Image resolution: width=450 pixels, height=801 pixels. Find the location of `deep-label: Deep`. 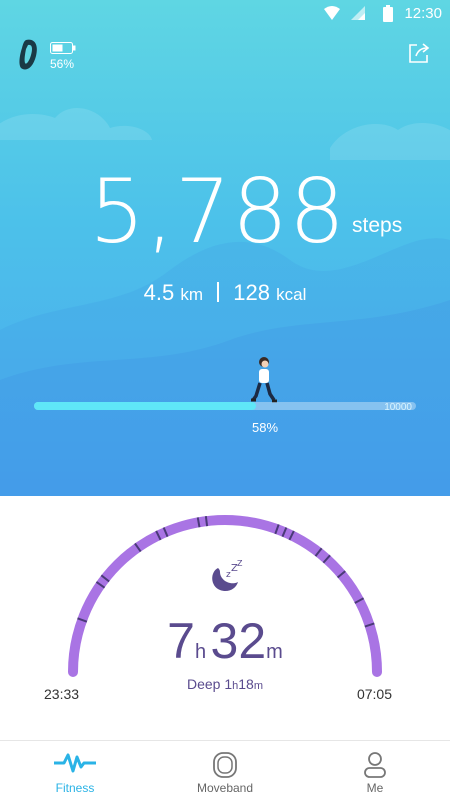

deep-label: Deep is located at coordinates (203, 684).